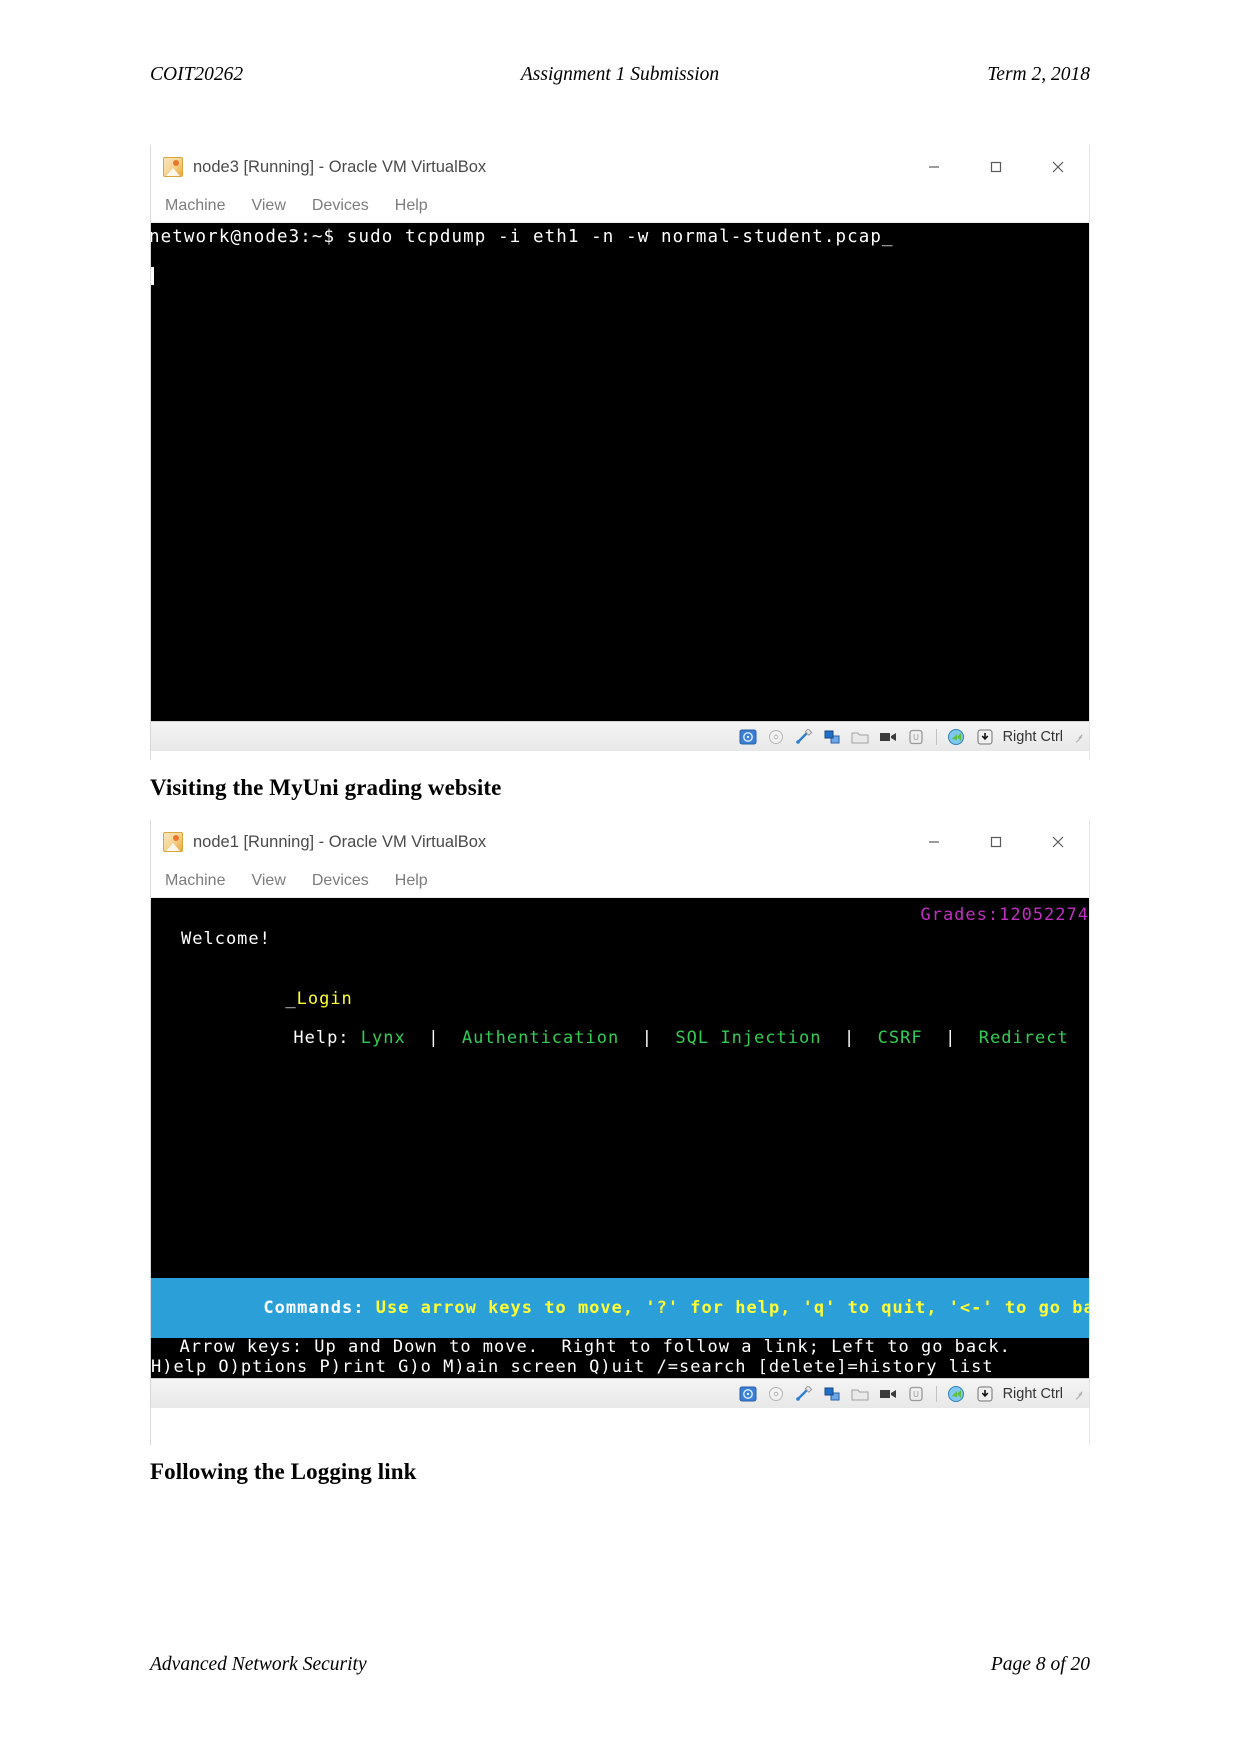 The image size is (1241, 1754). I want to click on lynx-link-sql-injection: SQL Injection, so click(748, 1038).